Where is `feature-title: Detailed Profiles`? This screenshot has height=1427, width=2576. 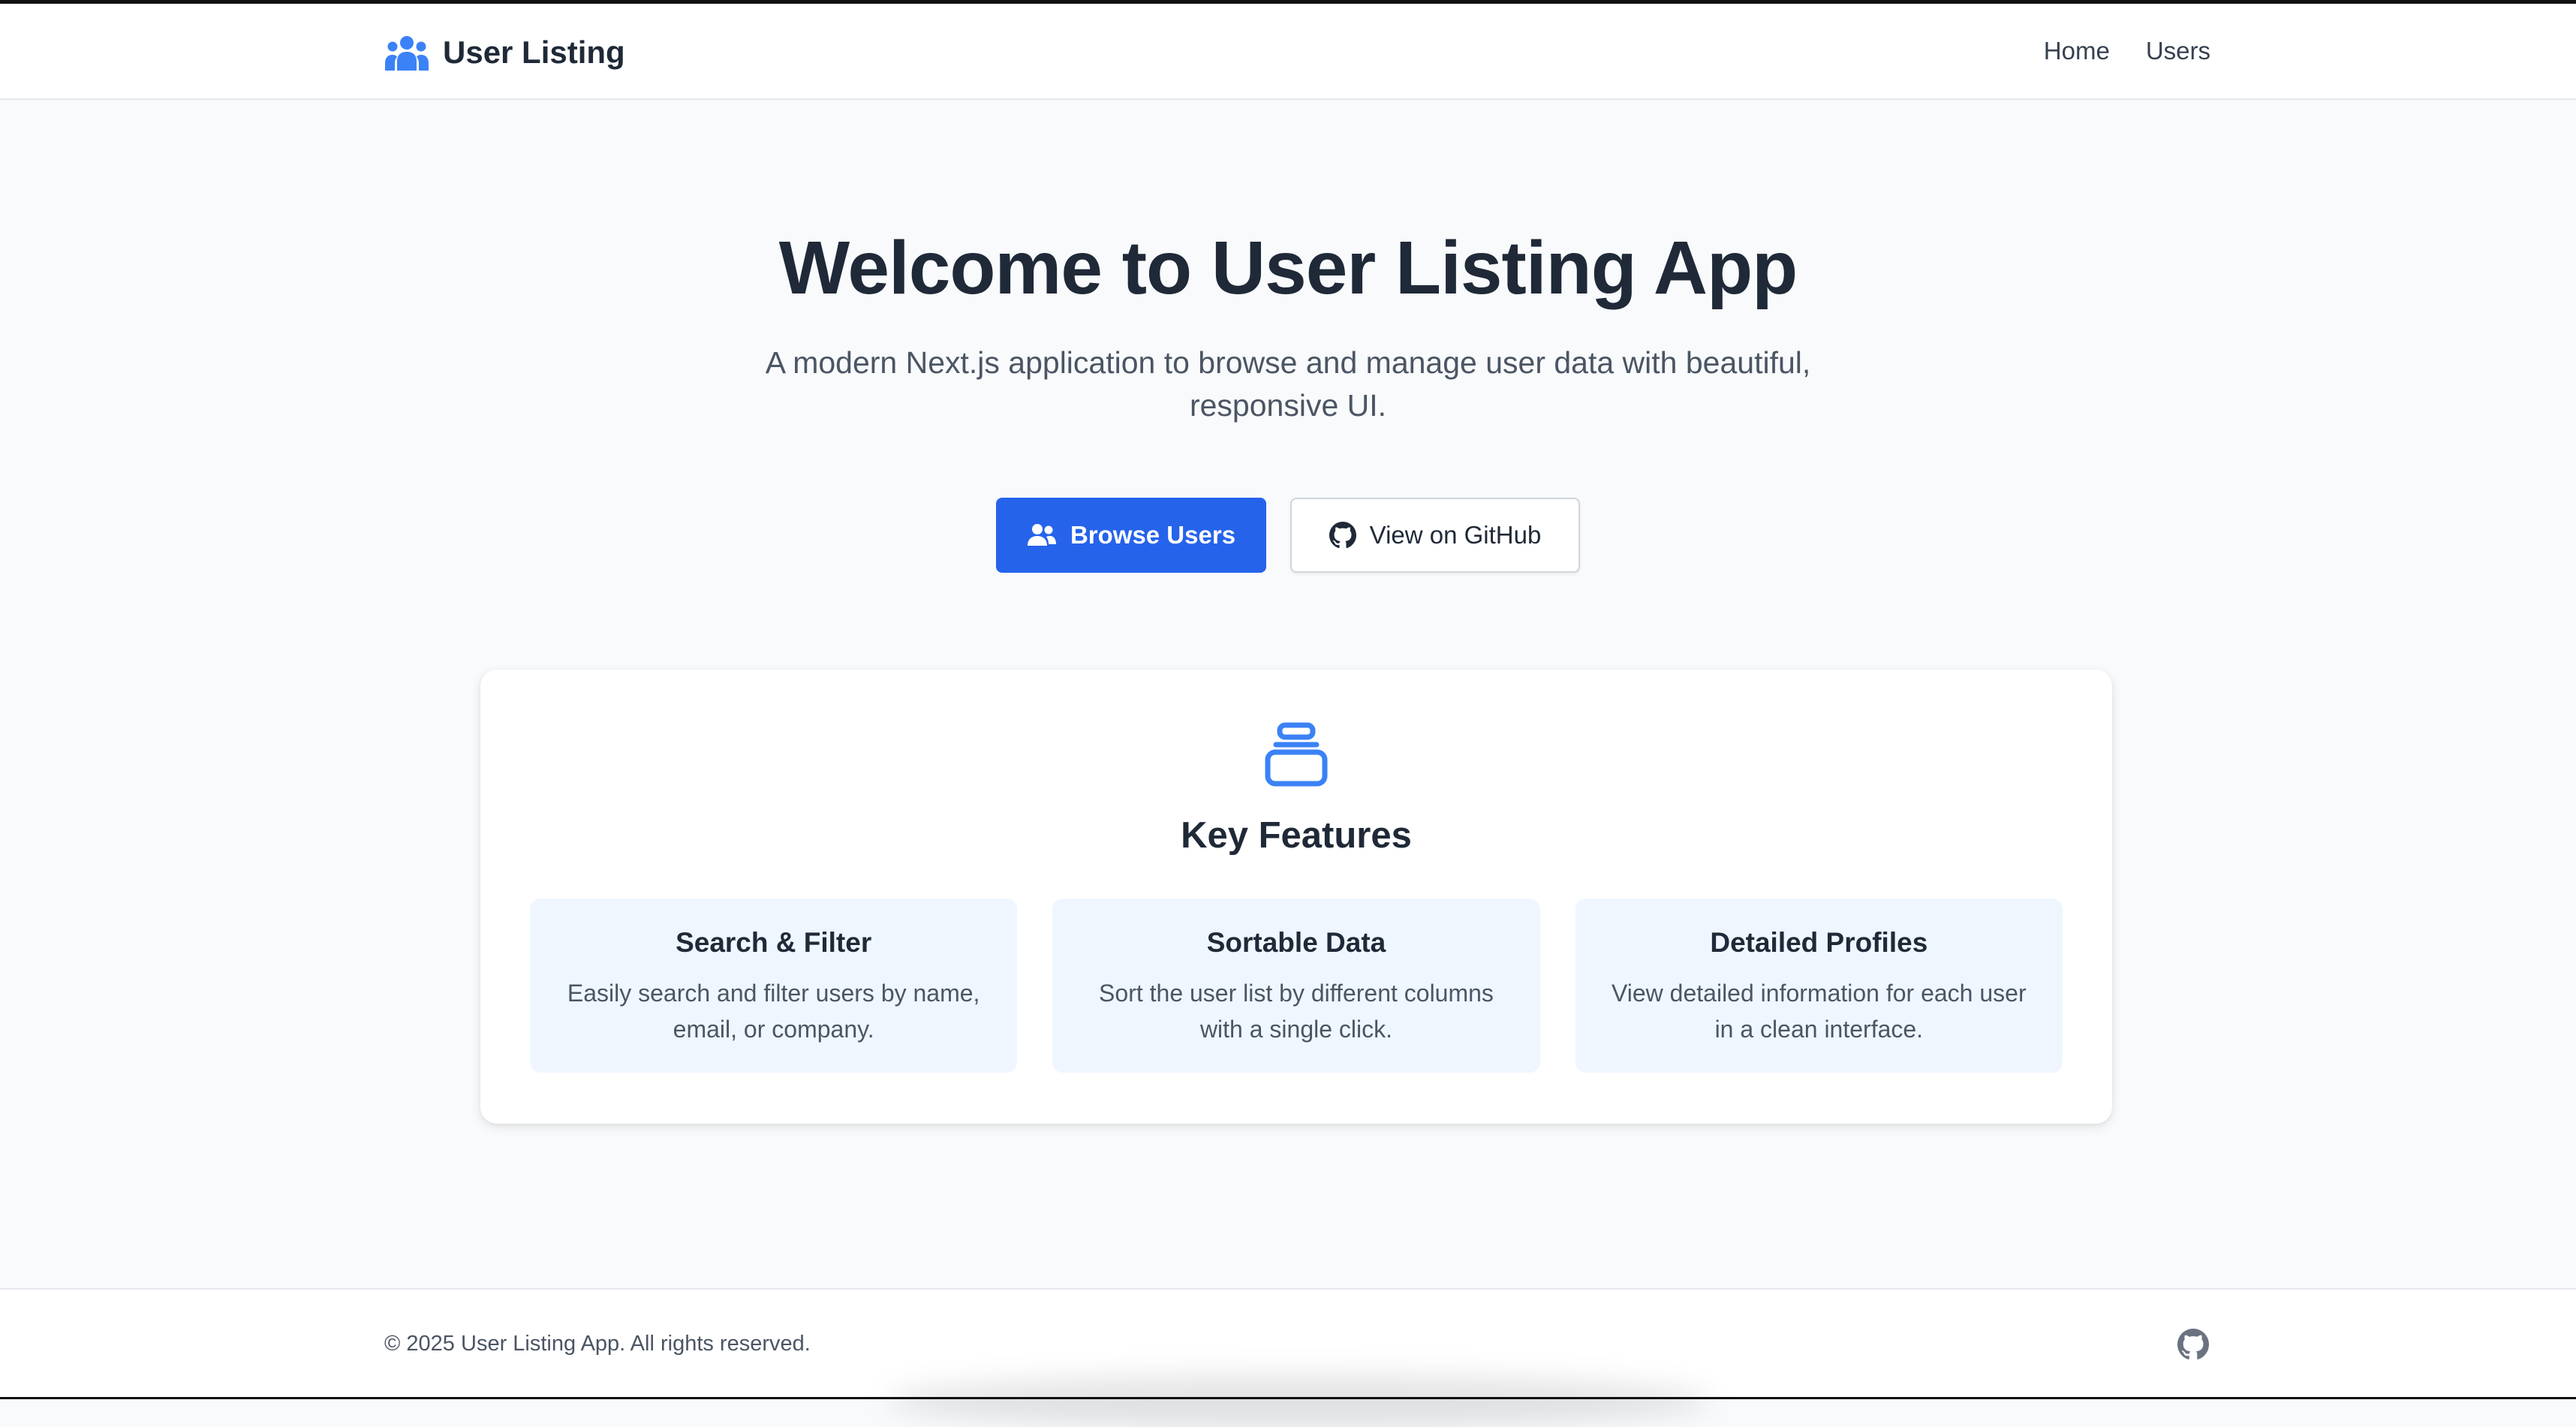
feature-title: Detailed Profiles is located at coordinates (1819, 942).